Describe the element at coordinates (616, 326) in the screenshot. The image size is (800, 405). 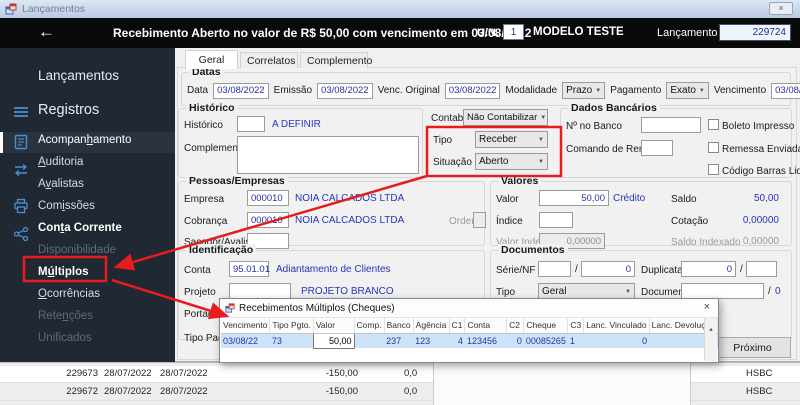
I see `popup-column-header: Lanc. Vinculado` at that location.